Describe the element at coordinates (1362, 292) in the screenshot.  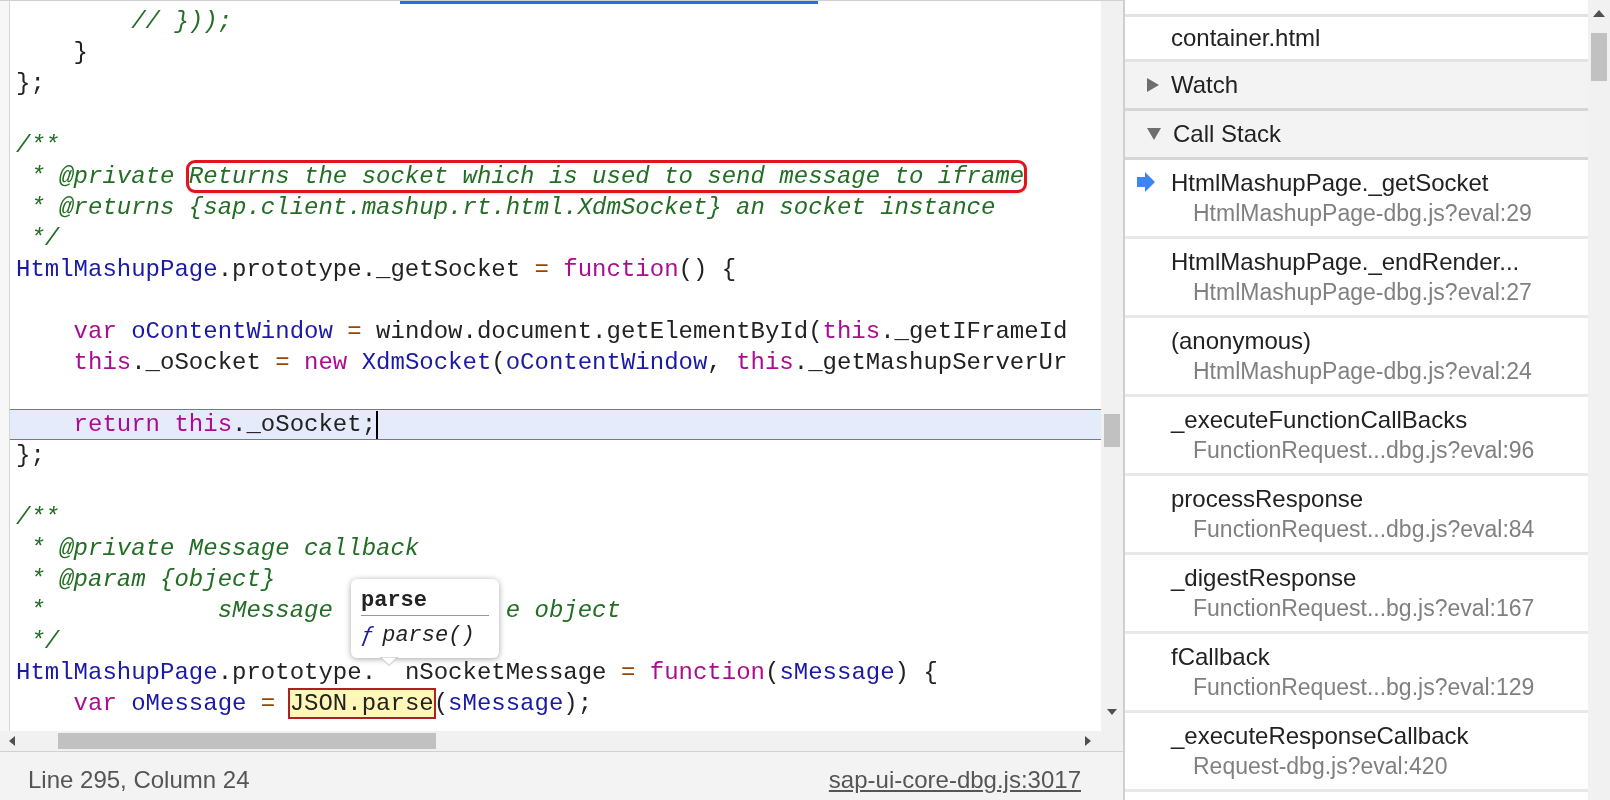
I see `frame-location: HtmlMashupPage-dbg.js?eval:27` at that location.